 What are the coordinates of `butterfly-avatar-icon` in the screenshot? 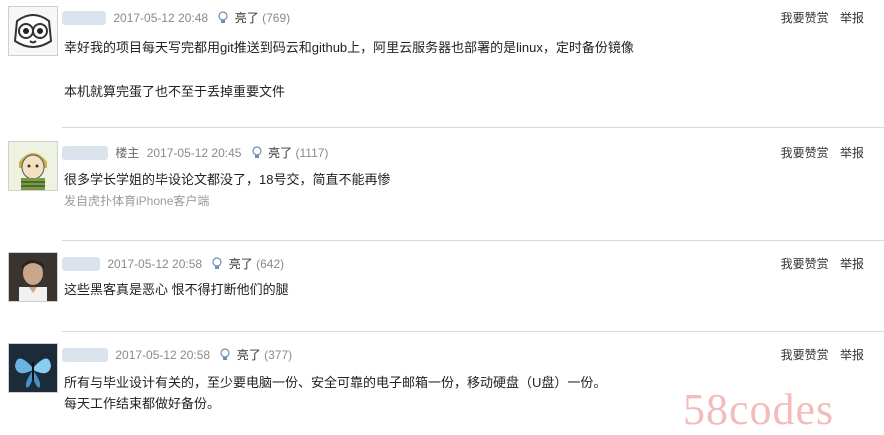 It's located at (33, 368).